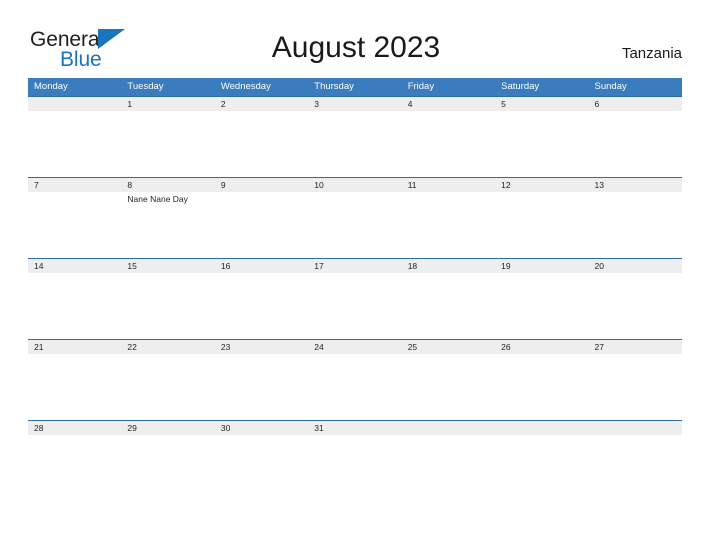 The width and height of the screenshot is (712, 550). Describe the element at coordinates (355, 104) in the screenshot. I see `day-number: 3` at that location.